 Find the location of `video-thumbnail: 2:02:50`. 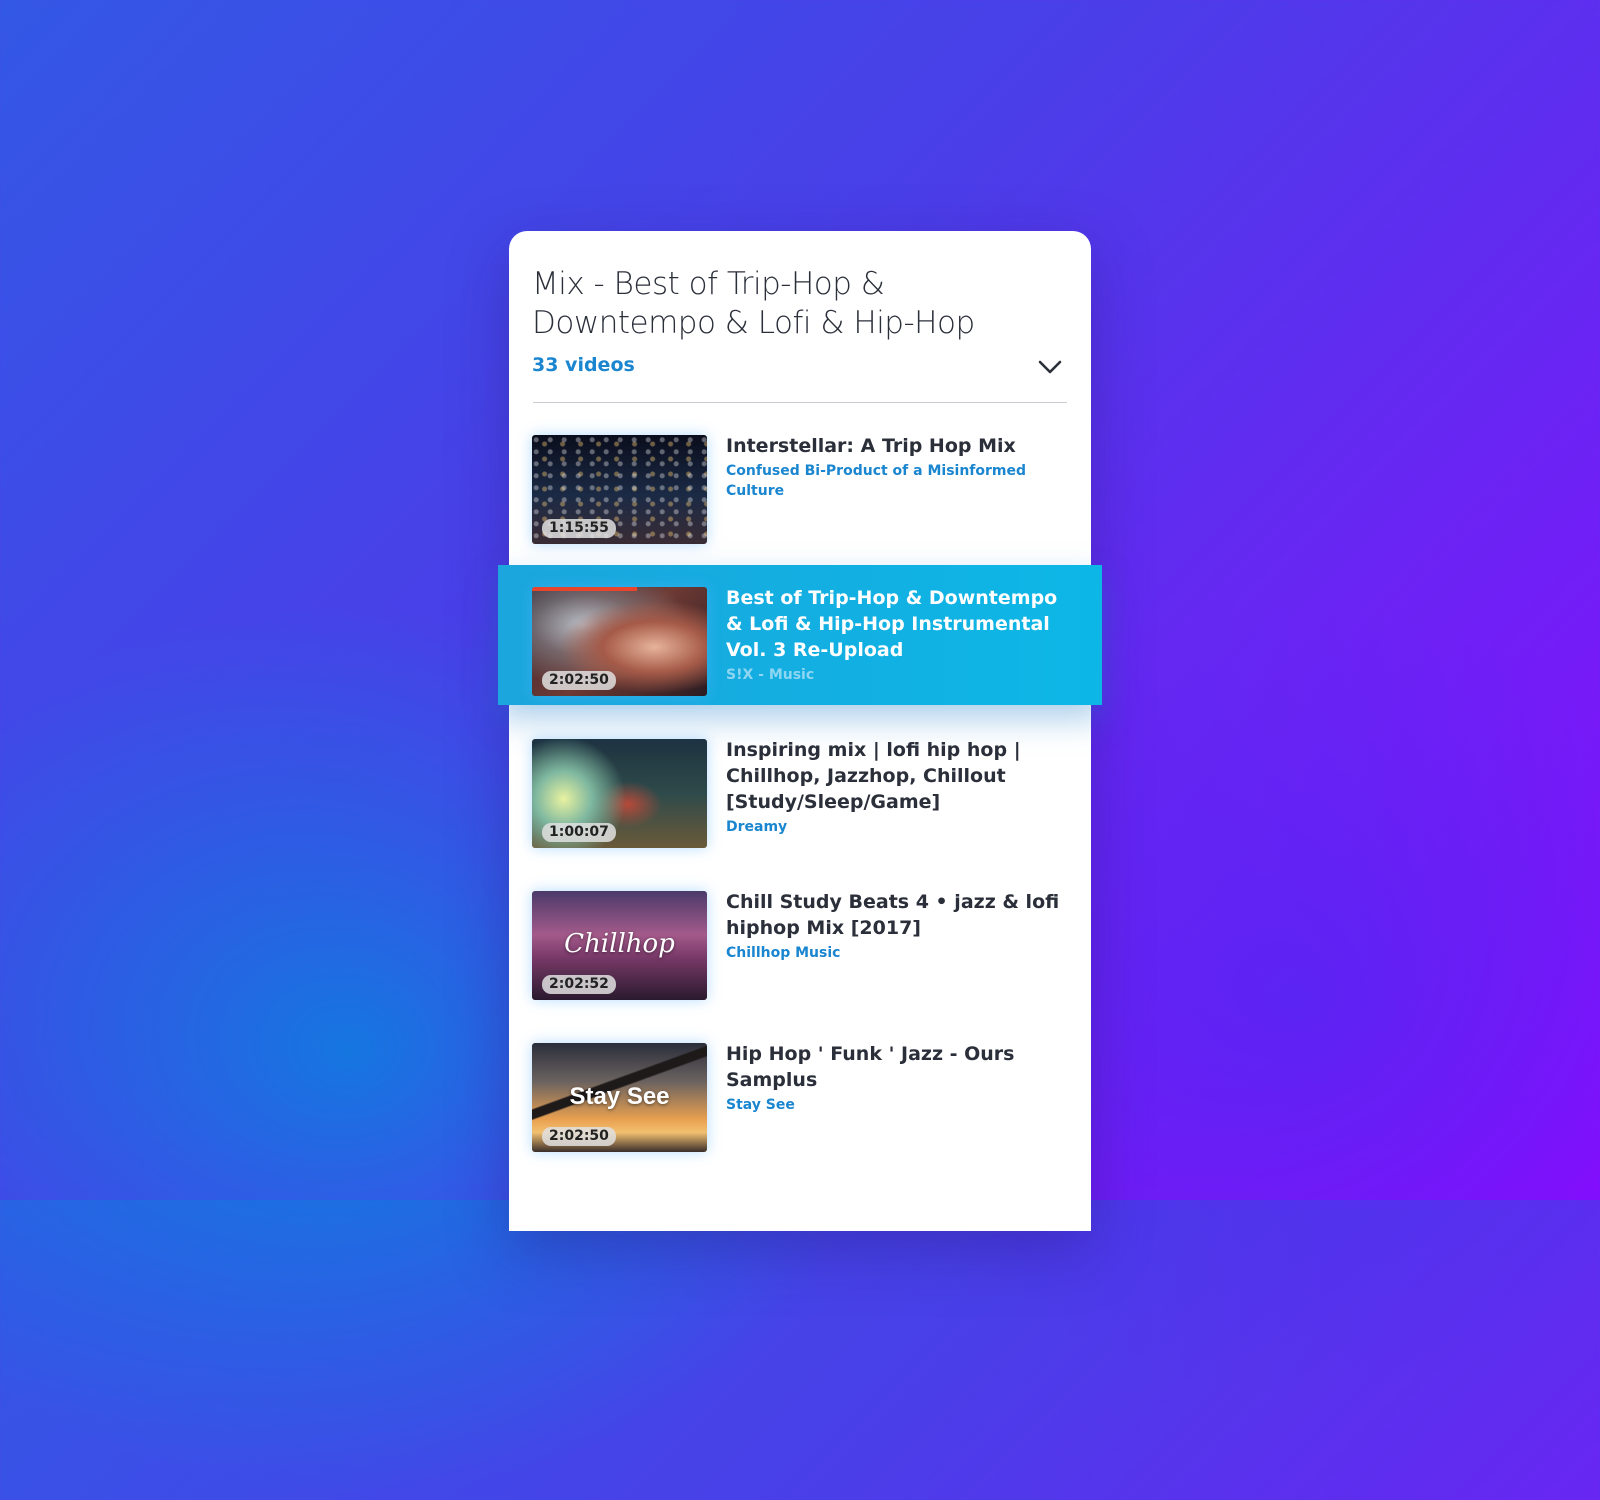

video-thumbnail: 2:02:50 is located at coordinates (619, 641).